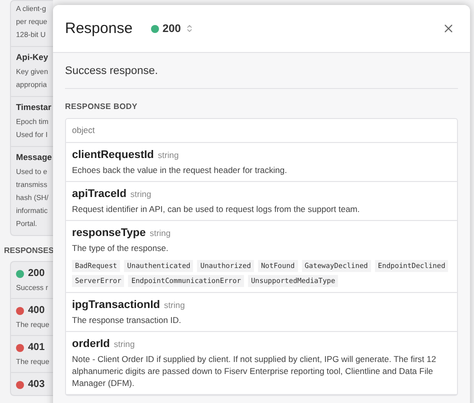 The image size is (474, 403). Describe the element at coordinates (36, 384) in the screenshot. I see `response-code: 403` at that location.